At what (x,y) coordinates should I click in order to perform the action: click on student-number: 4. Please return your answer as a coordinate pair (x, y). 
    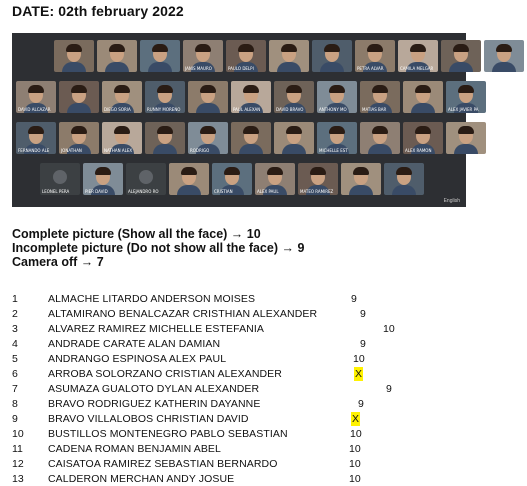
    Looking at the image, I should click on (15, 344).